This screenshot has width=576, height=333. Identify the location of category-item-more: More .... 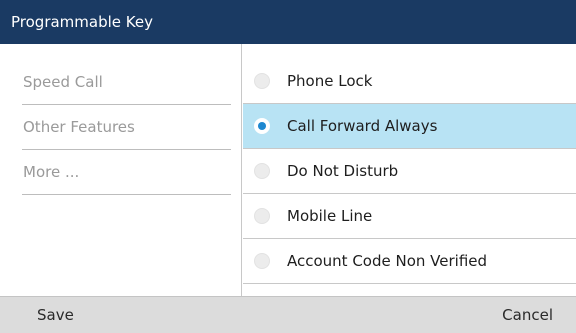
(126, 172).